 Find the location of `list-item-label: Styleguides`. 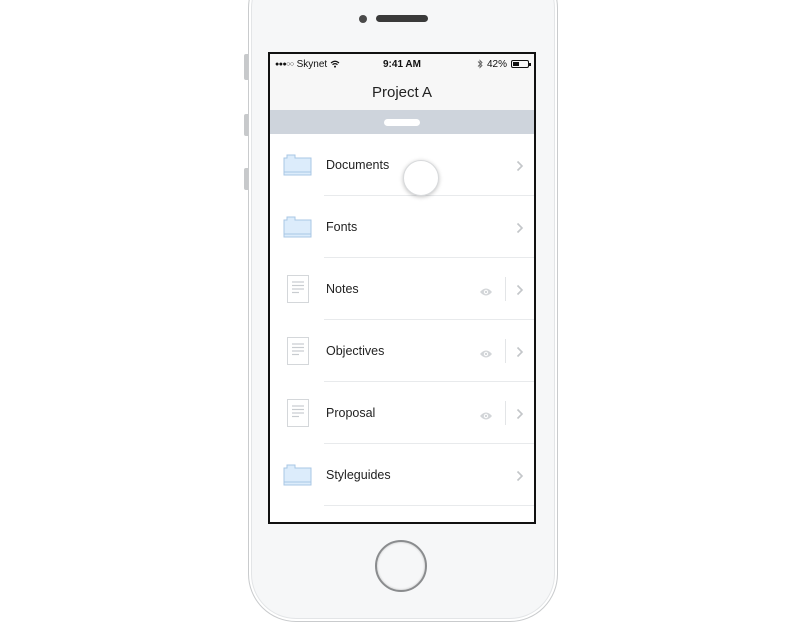

list-item-label: Styleguides is located at coordinates (358, 475).